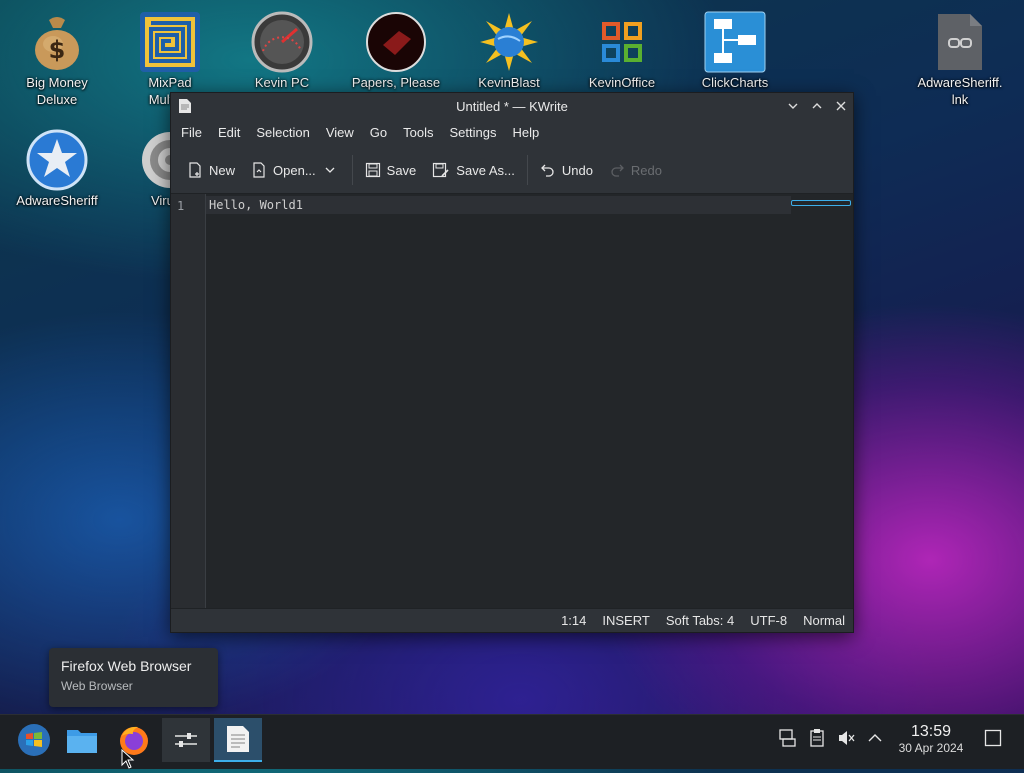  I want to click on indentation-setting: Soft Tabs: 4, so click(700, 620).